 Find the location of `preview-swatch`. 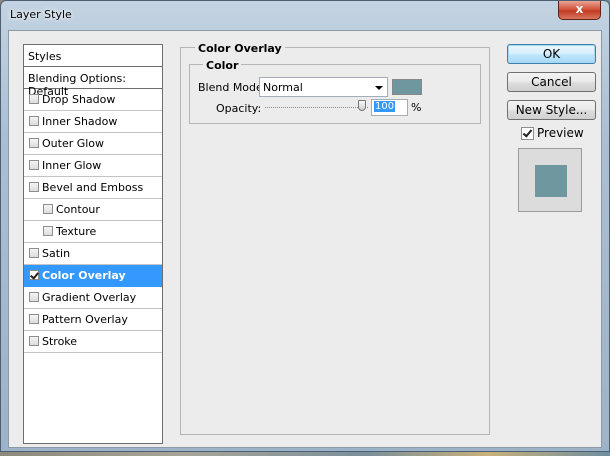

preview-swatch is located at coordinates (551, 181).